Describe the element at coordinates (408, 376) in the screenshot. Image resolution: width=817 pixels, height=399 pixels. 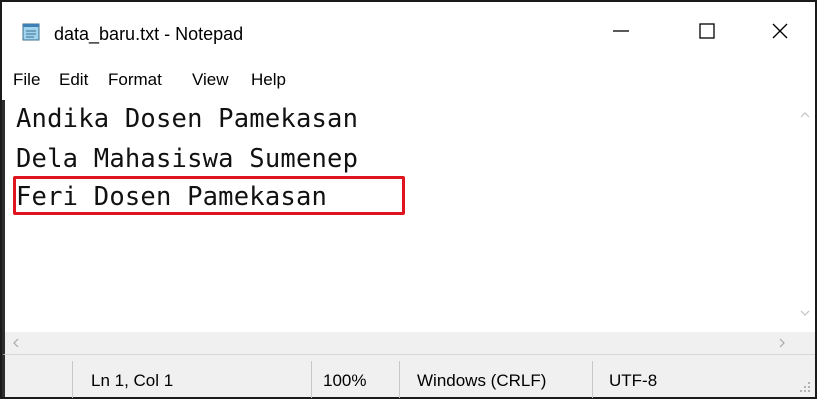
I see `status-bar: Ln 1, Col 1 100% Windows (CRLF) UTF-8` at that location.